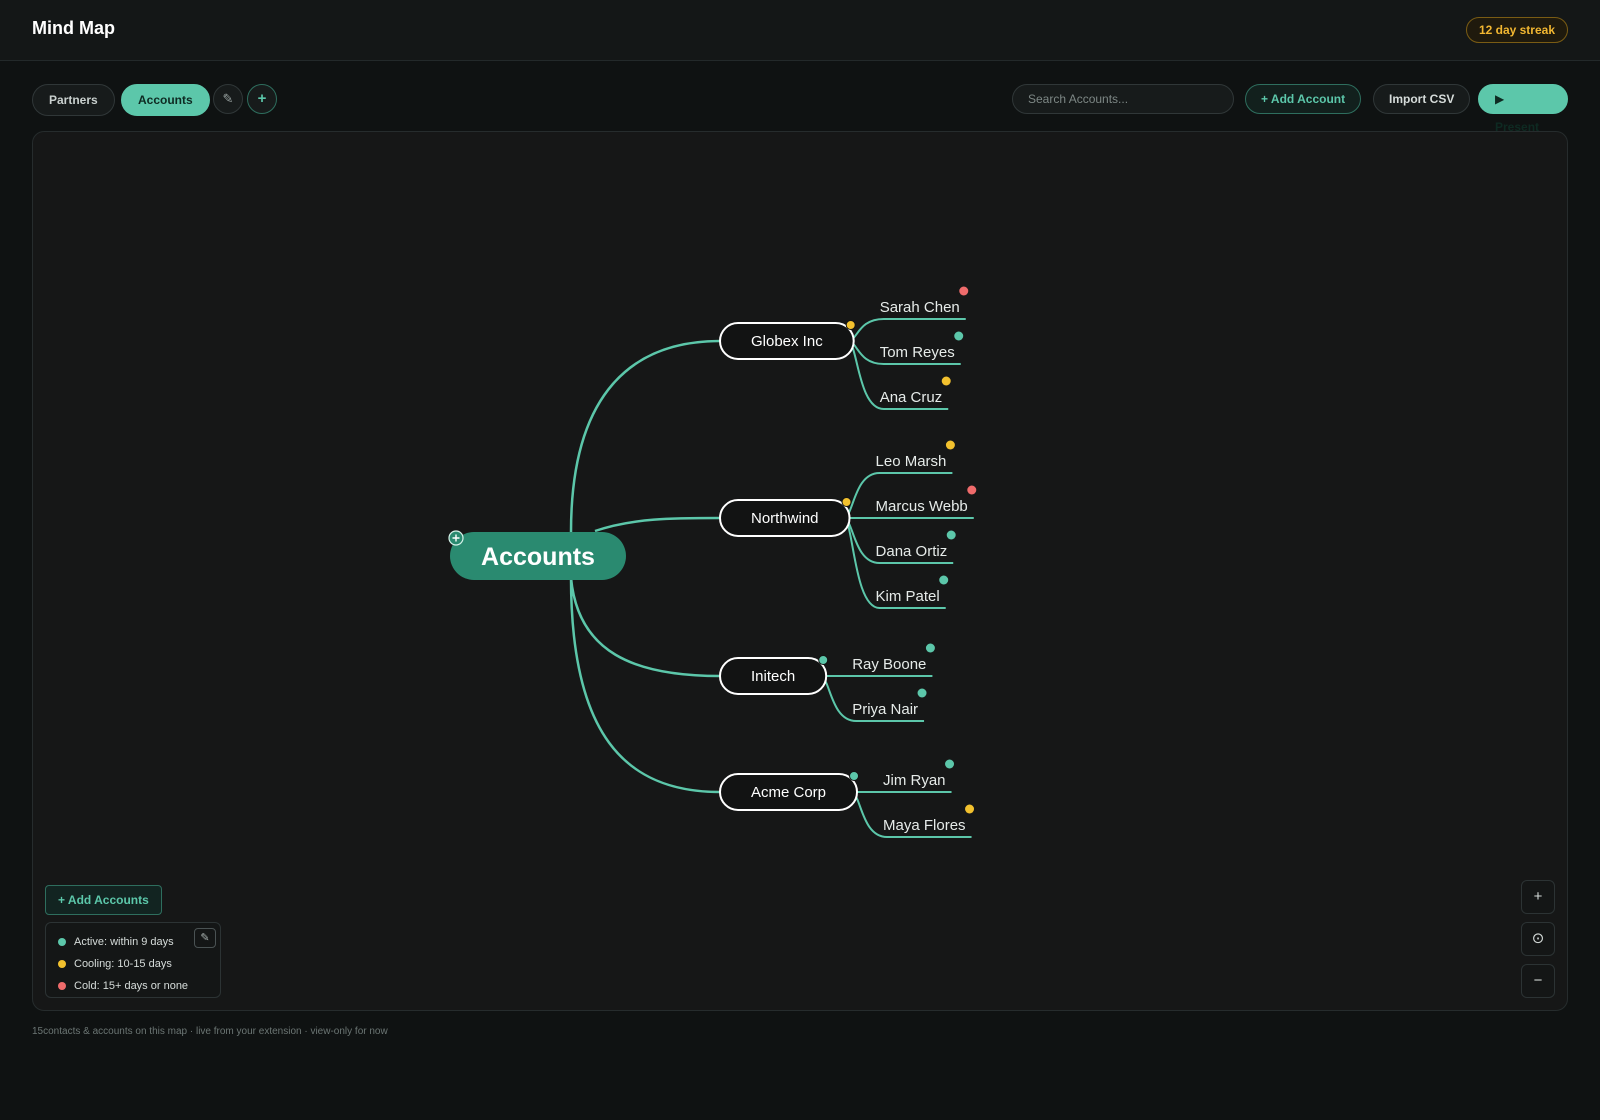 The width and height of the screenshot is (1600, 1120). What do you see at coordinates (922, 506) in the screenshot?
I see `contact-label: Marcus Webb` at bounding box center [922, 506].